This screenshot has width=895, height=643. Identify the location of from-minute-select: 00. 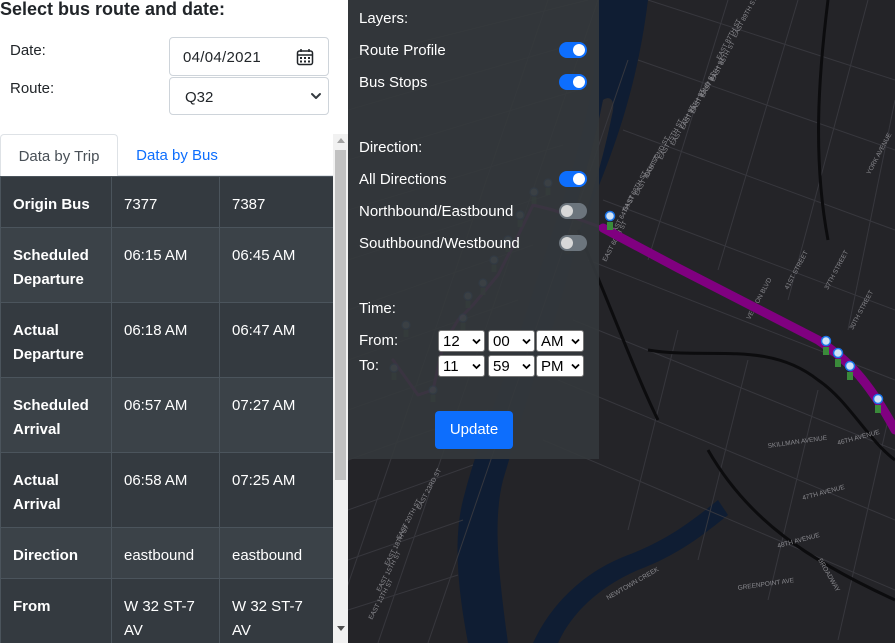
(511, 341).